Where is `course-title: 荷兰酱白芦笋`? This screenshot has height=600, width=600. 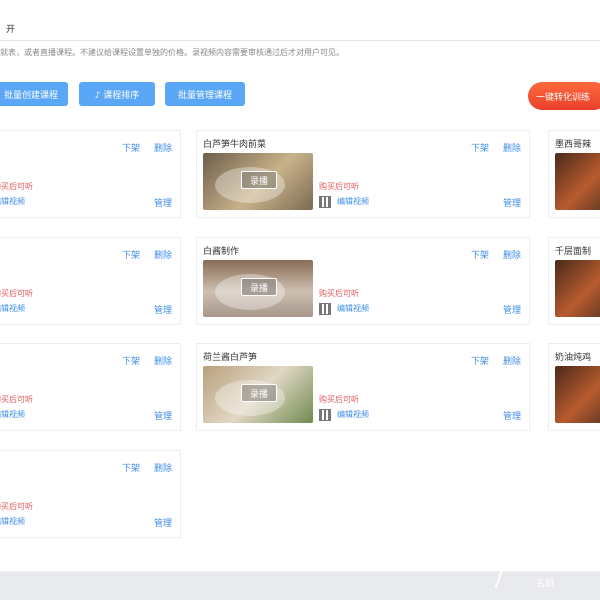 course-title: 荷兰酱白芦笋 is located at coordinates (230, 358).